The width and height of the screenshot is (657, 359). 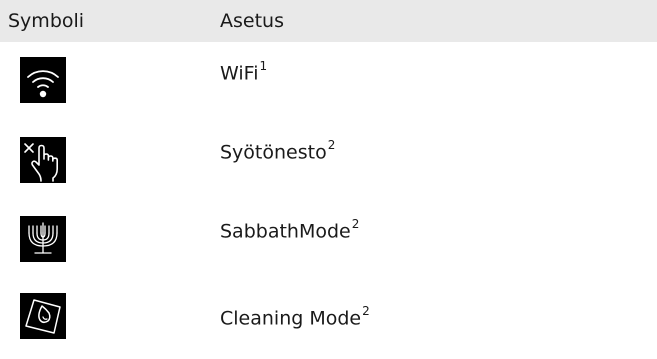 I want to click on setting-label-wifi: WiFi1, so click(x=244, y=72).